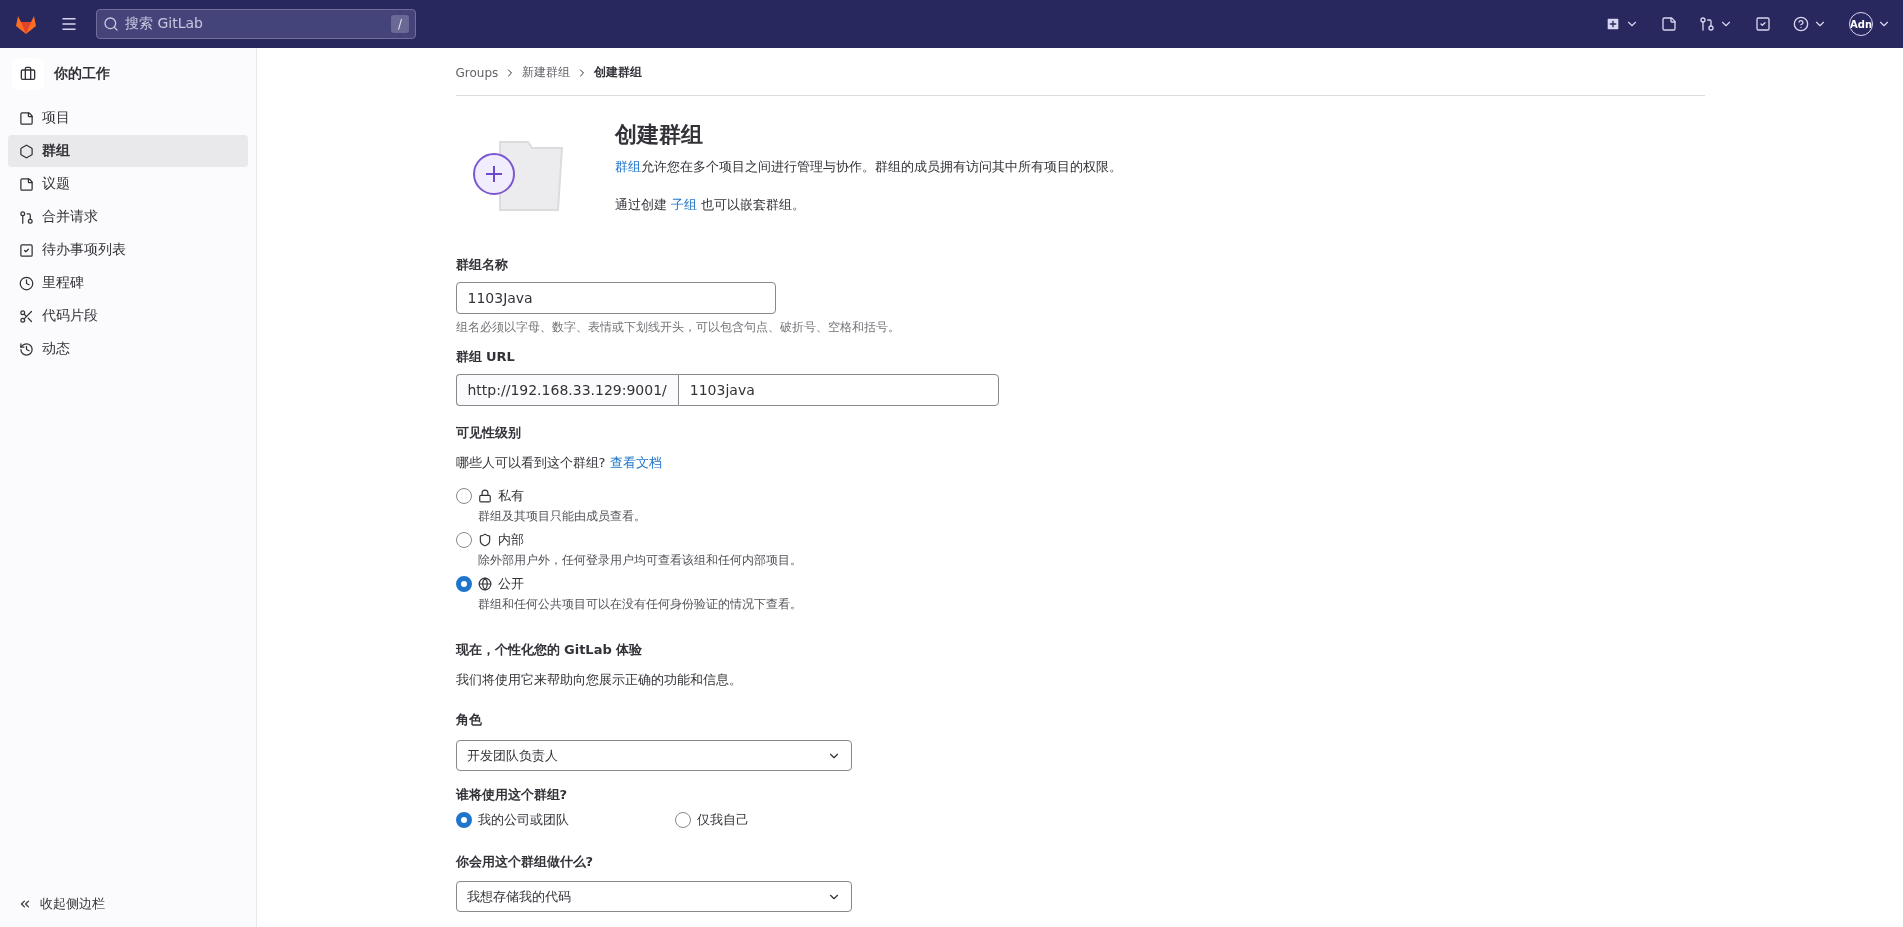 The height and width of the screenshot is (927, 1903). What do you see at coordinates (128, 217) in the screenshot?
I see `sidebar-item: 合并请求` at bounding box center [128, 217].